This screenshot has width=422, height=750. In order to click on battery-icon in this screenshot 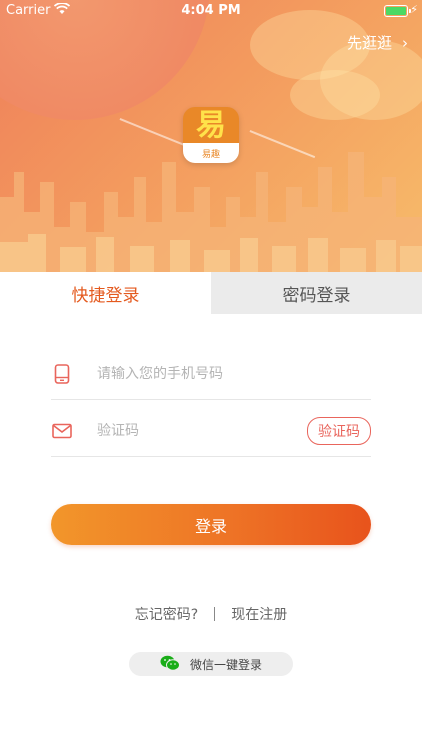, I will do `click(397, 11)`.